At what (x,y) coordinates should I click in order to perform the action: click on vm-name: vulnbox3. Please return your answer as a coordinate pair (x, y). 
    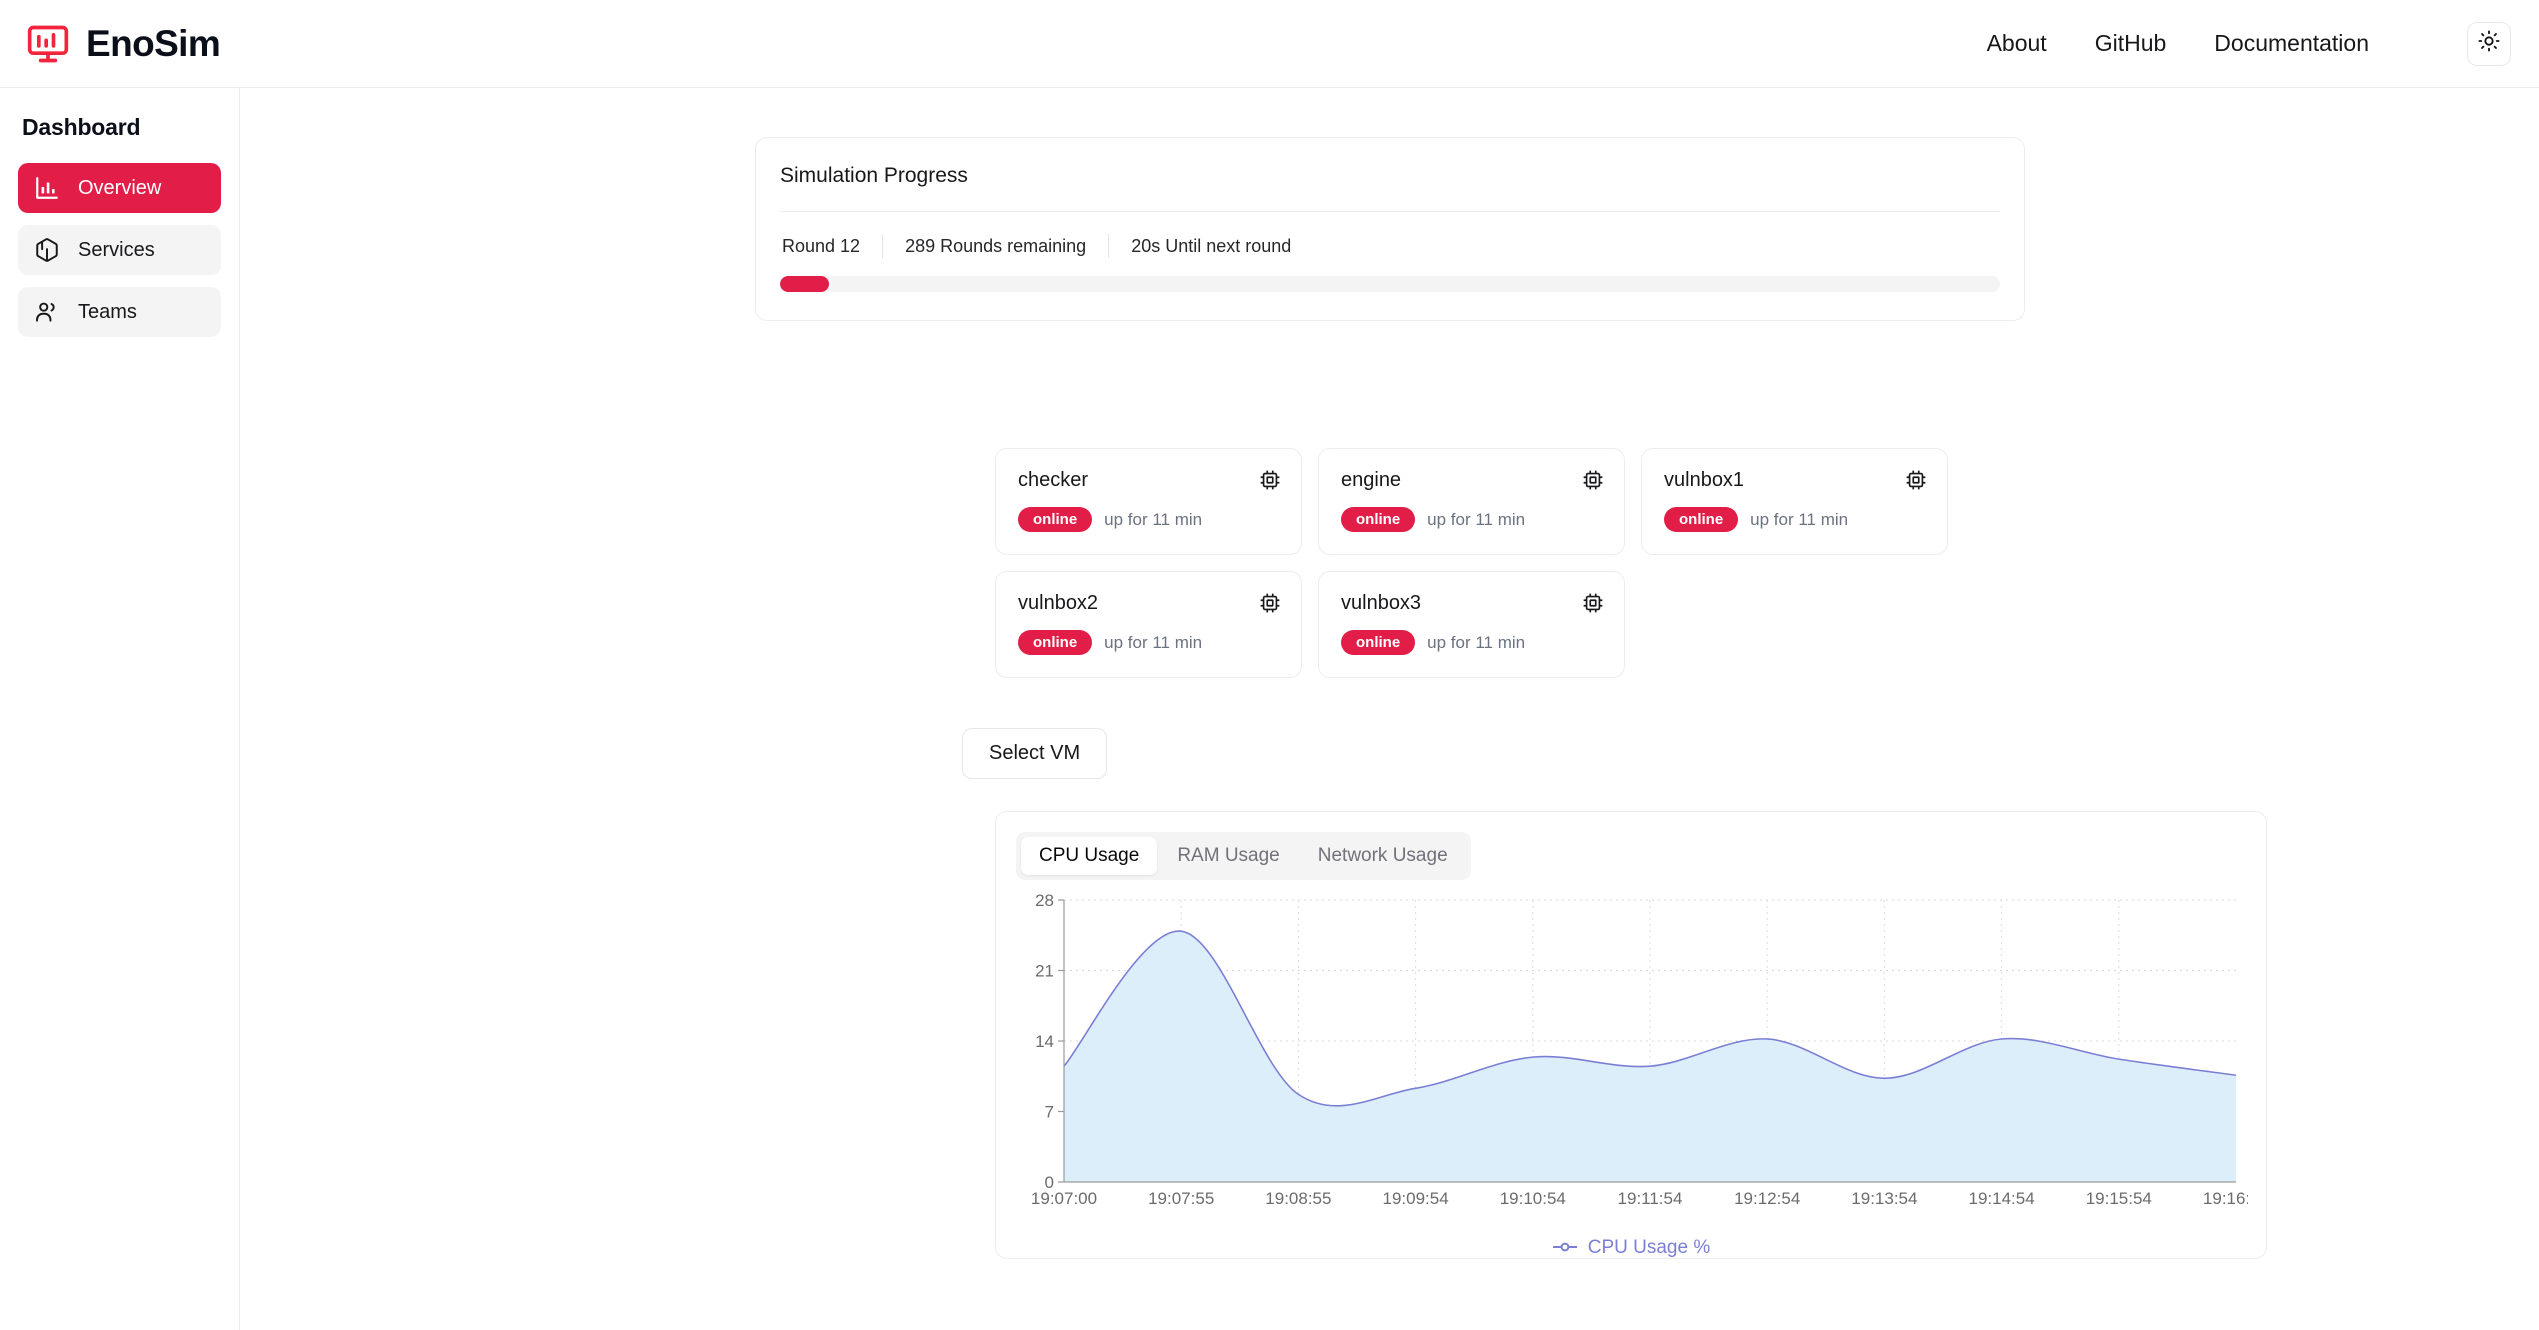
    Looking at the image, I should click on (1381, 603).